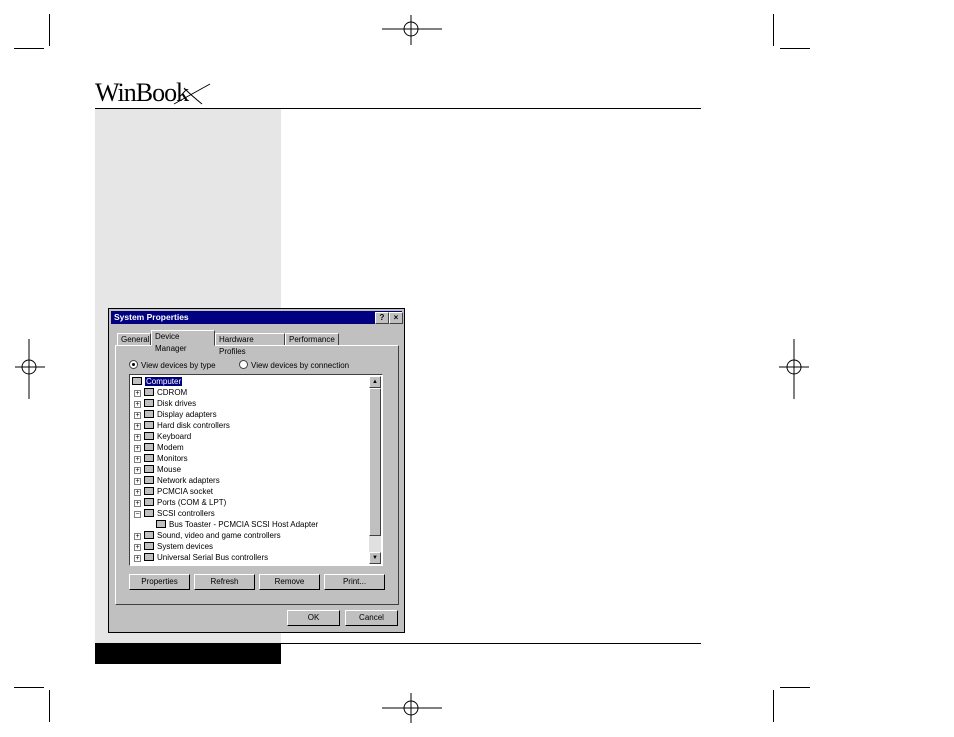 The height and width of the screenshot is (737, 954). Describe the element at coordinates (149, 403) in the screenshot. I see `disk-drive-icon` at that location.